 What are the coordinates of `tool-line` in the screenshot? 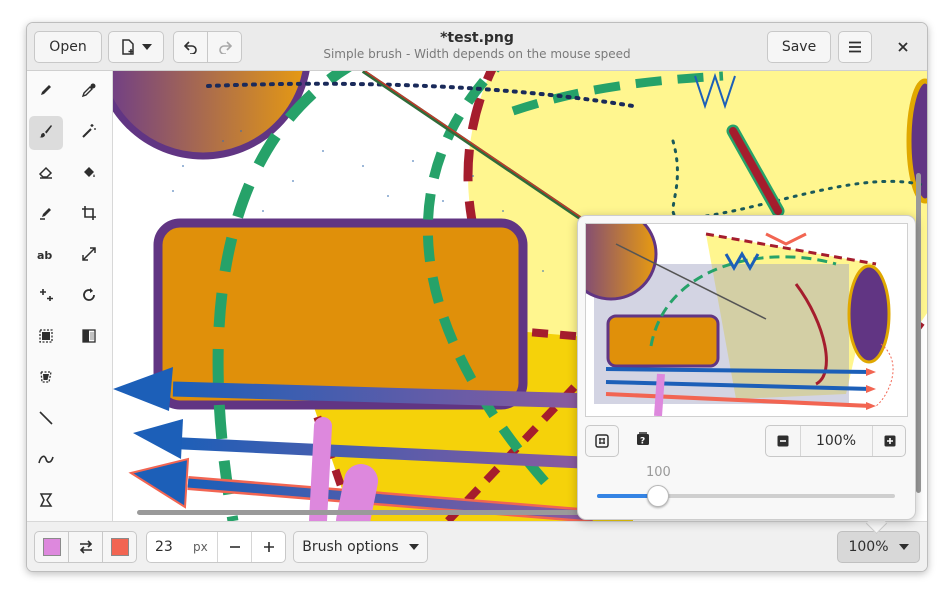 It's located at (46, 420).